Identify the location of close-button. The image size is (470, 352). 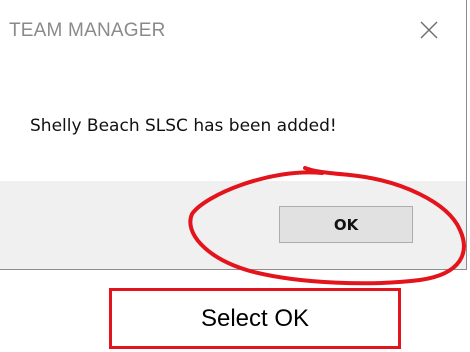
(429, 30).